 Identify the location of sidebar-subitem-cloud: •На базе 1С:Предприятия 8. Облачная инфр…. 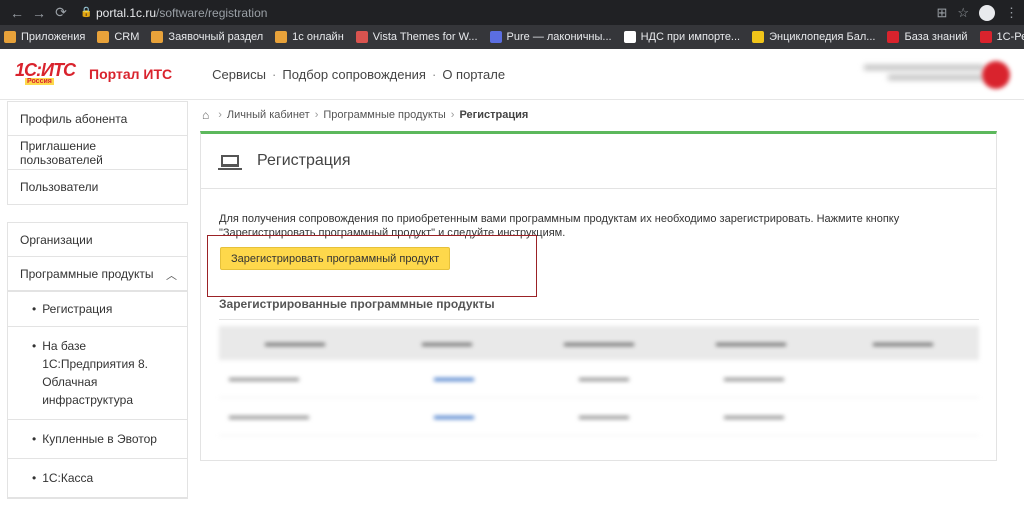
(97, 373).